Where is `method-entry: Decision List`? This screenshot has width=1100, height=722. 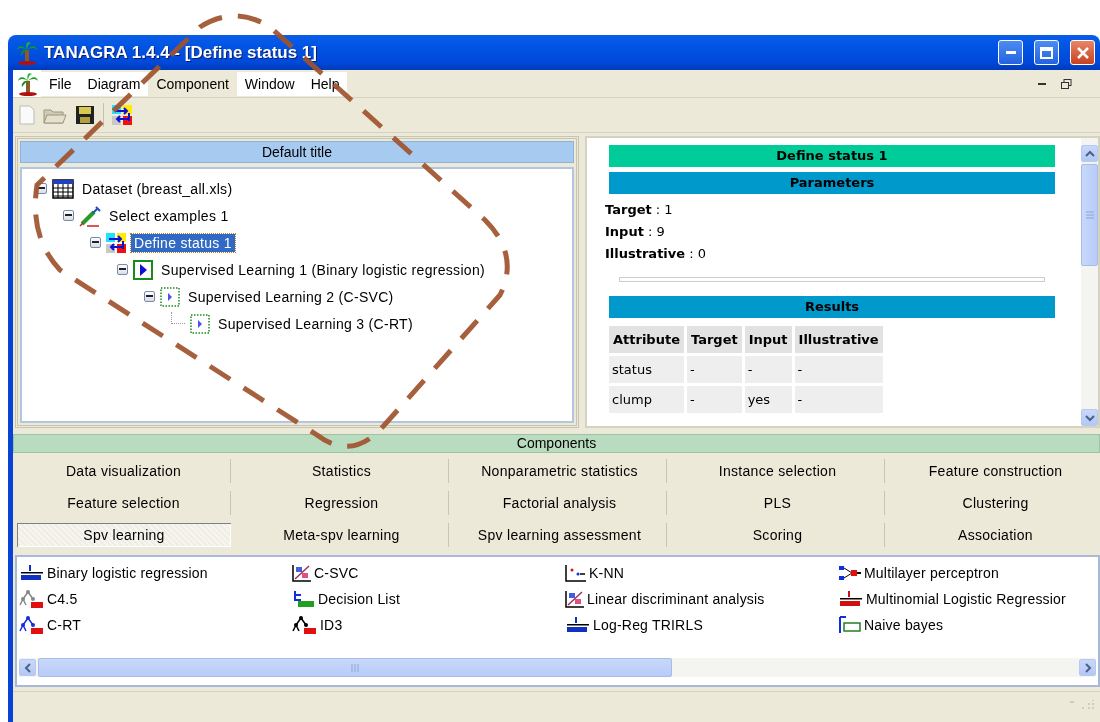 method-entry: Decision List is located at coordinates (359, 599).